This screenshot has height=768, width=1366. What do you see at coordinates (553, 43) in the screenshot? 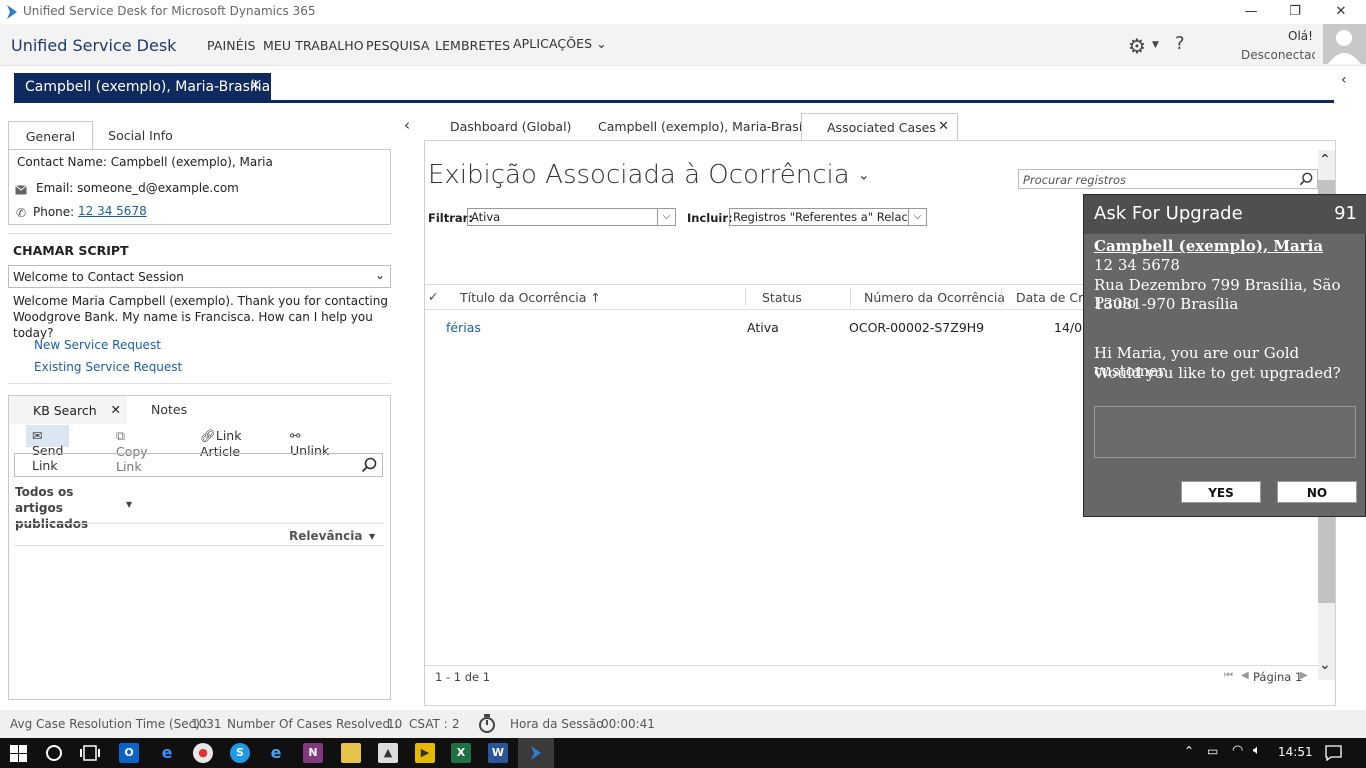
I see `nav-aplicacoes-label: APLICAÇÕES` at bounding box center [553, 43].